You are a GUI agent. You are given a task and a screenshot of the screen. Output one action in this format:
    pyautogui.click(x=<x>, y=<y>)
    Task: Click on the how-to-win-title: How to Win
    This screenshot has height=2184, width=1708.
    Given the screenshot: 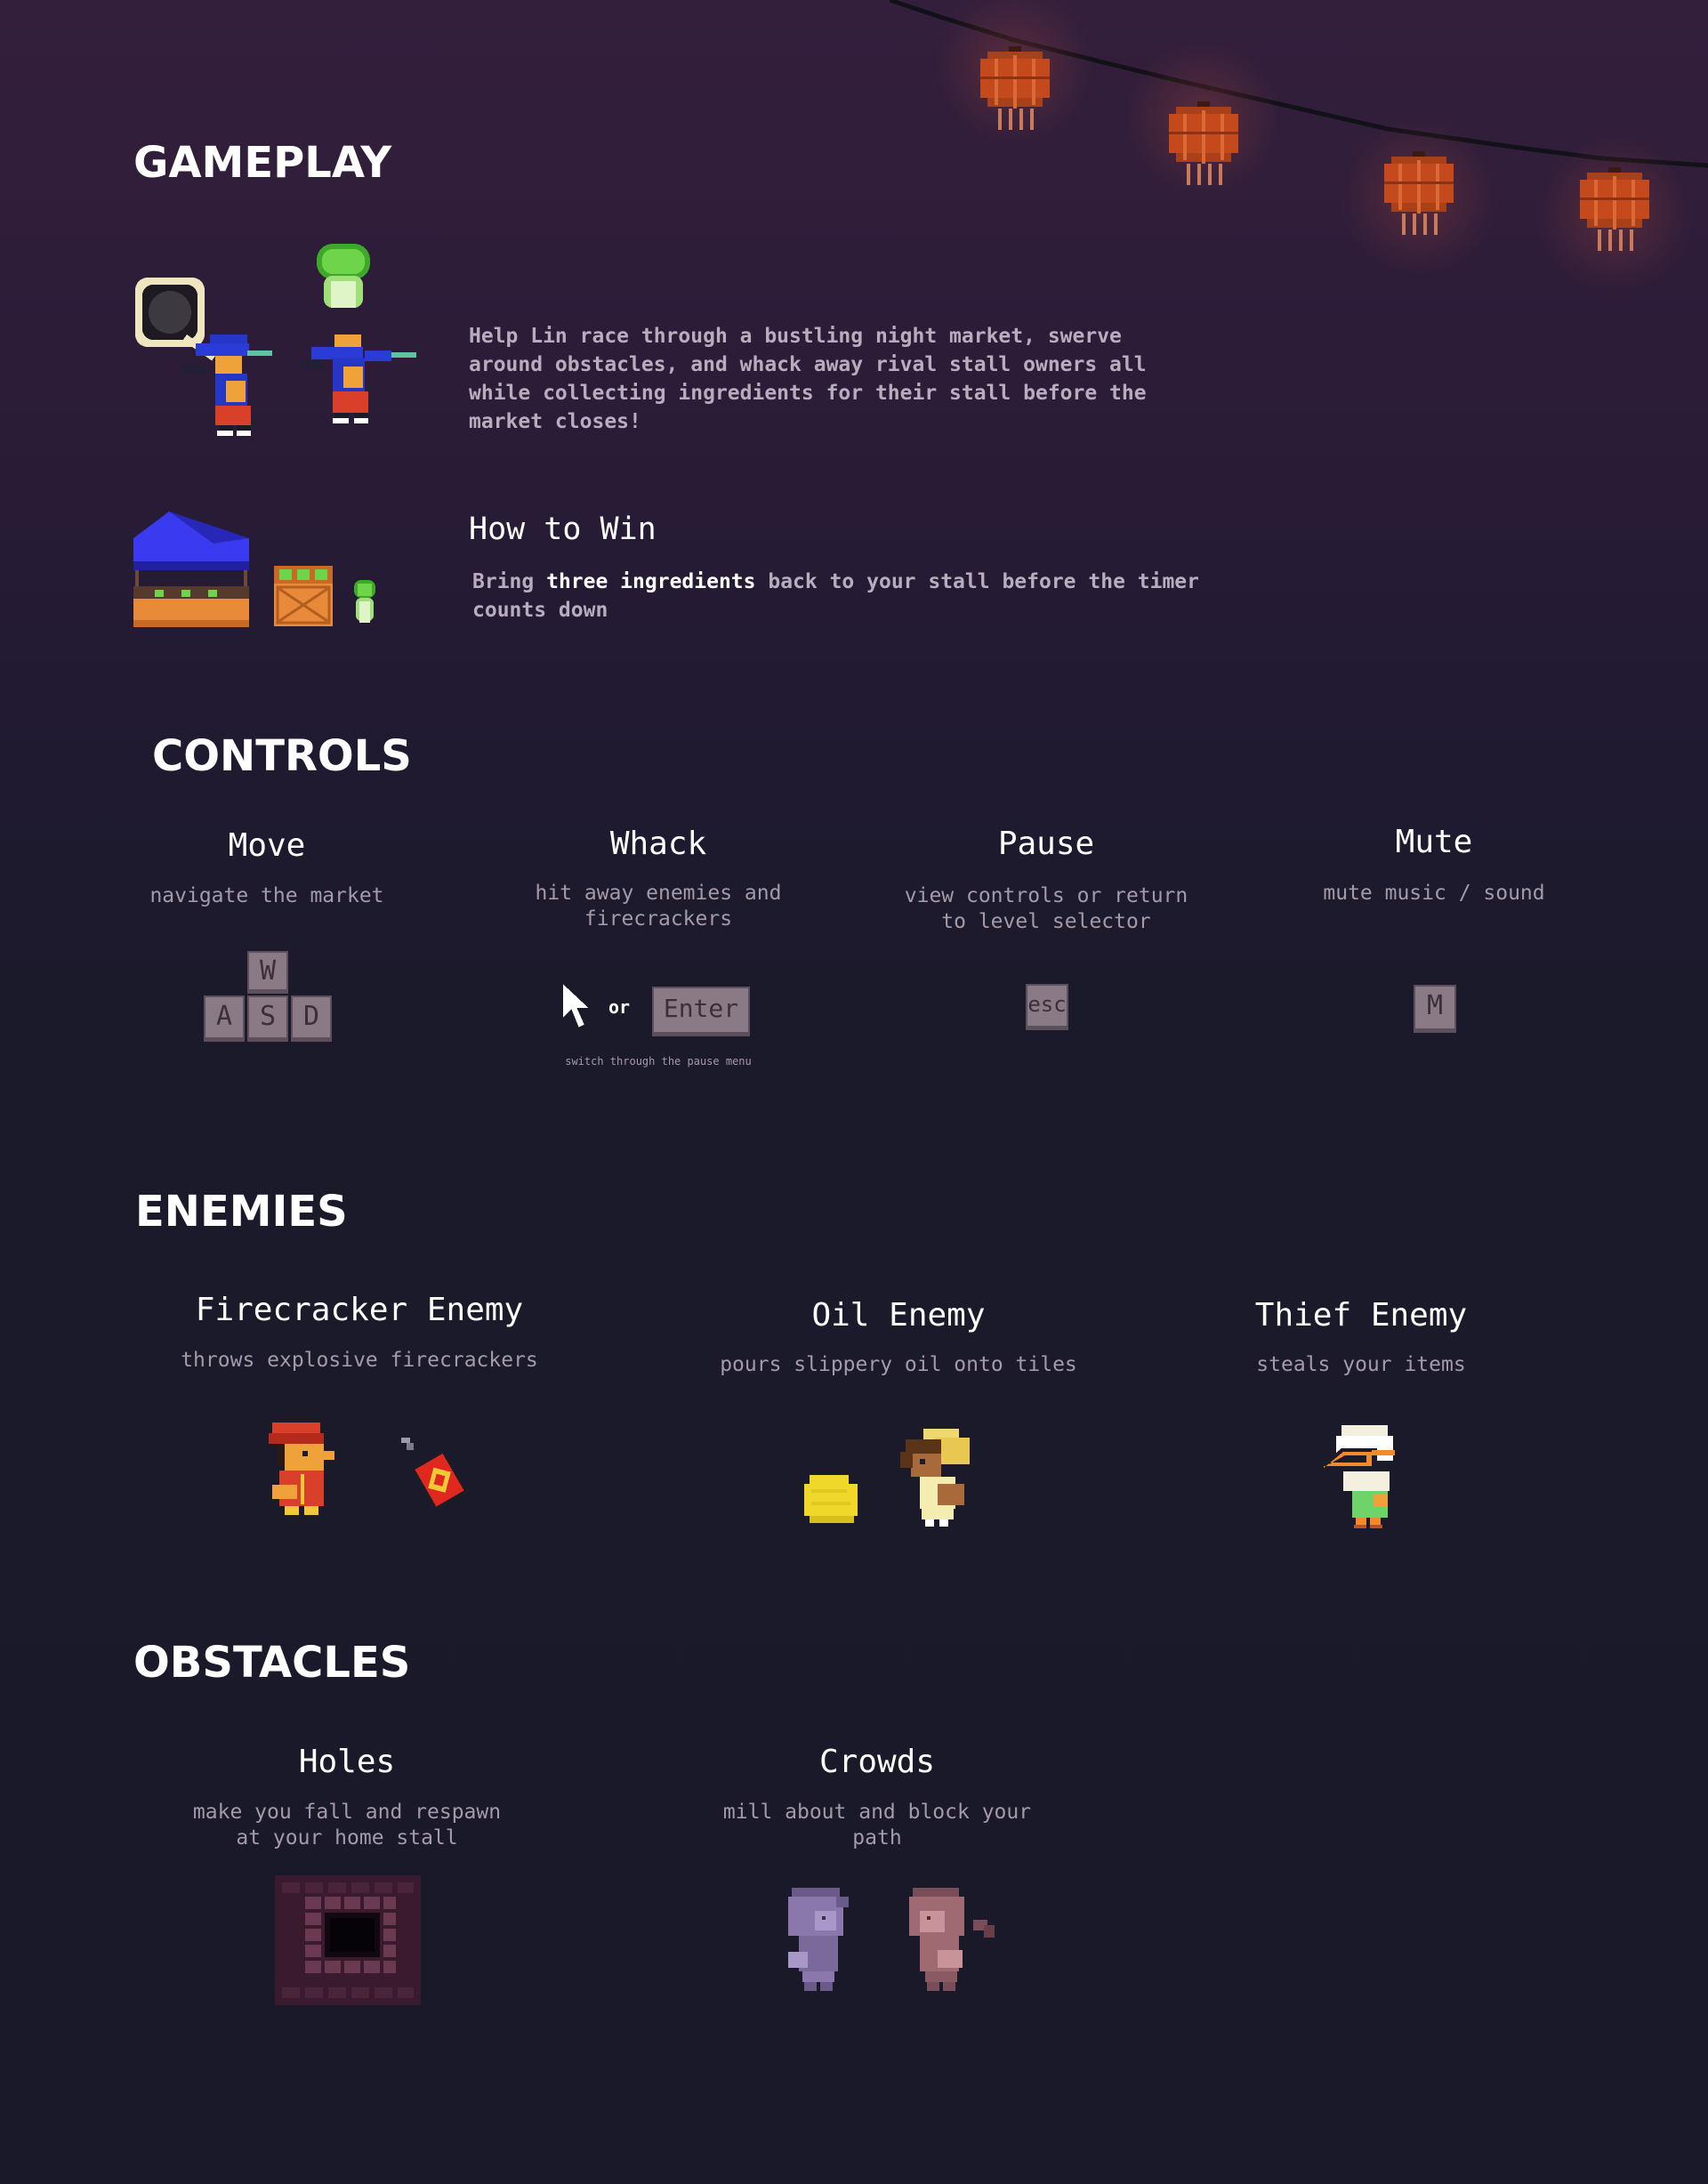 What is the action you would take?
    pyautogui.click(x=563, y=529)
    